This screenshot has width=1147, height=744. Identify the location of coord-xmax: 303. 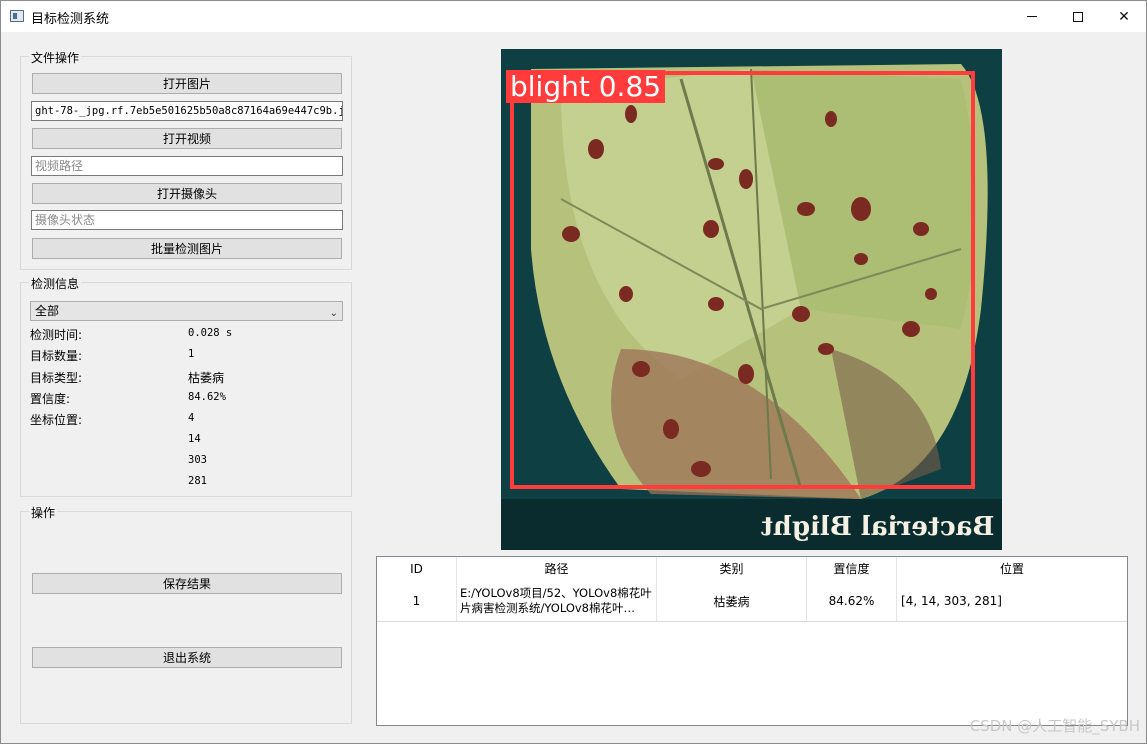
(197, 460).